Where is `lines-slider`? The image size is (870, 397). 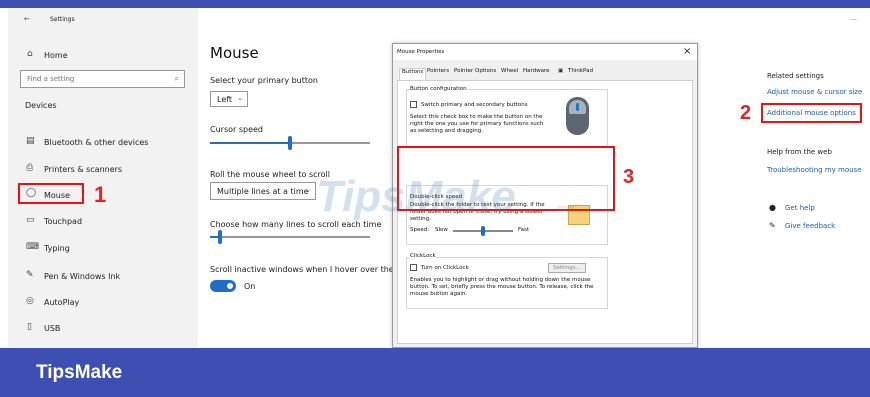
lines-slider is located at coordinates (290, 237).